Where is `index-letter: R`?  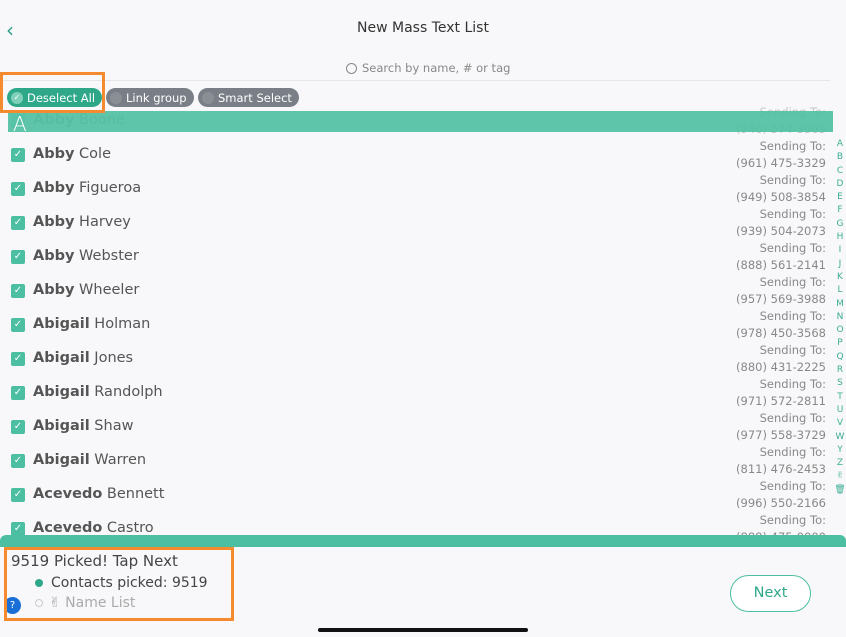 index-letter: R is located at coordinates (840, 370).